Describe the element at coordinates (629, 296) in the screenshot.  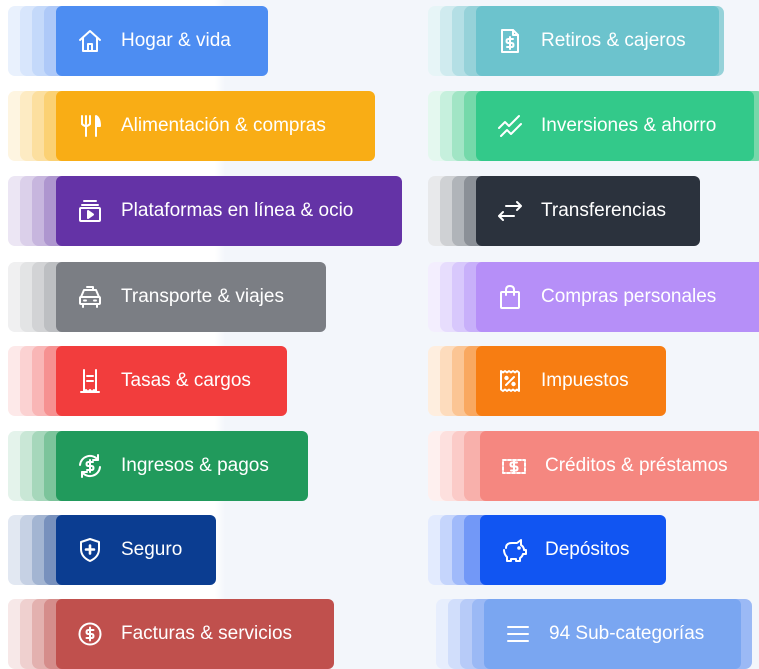
I see `category-label: Compras personales` at that location.